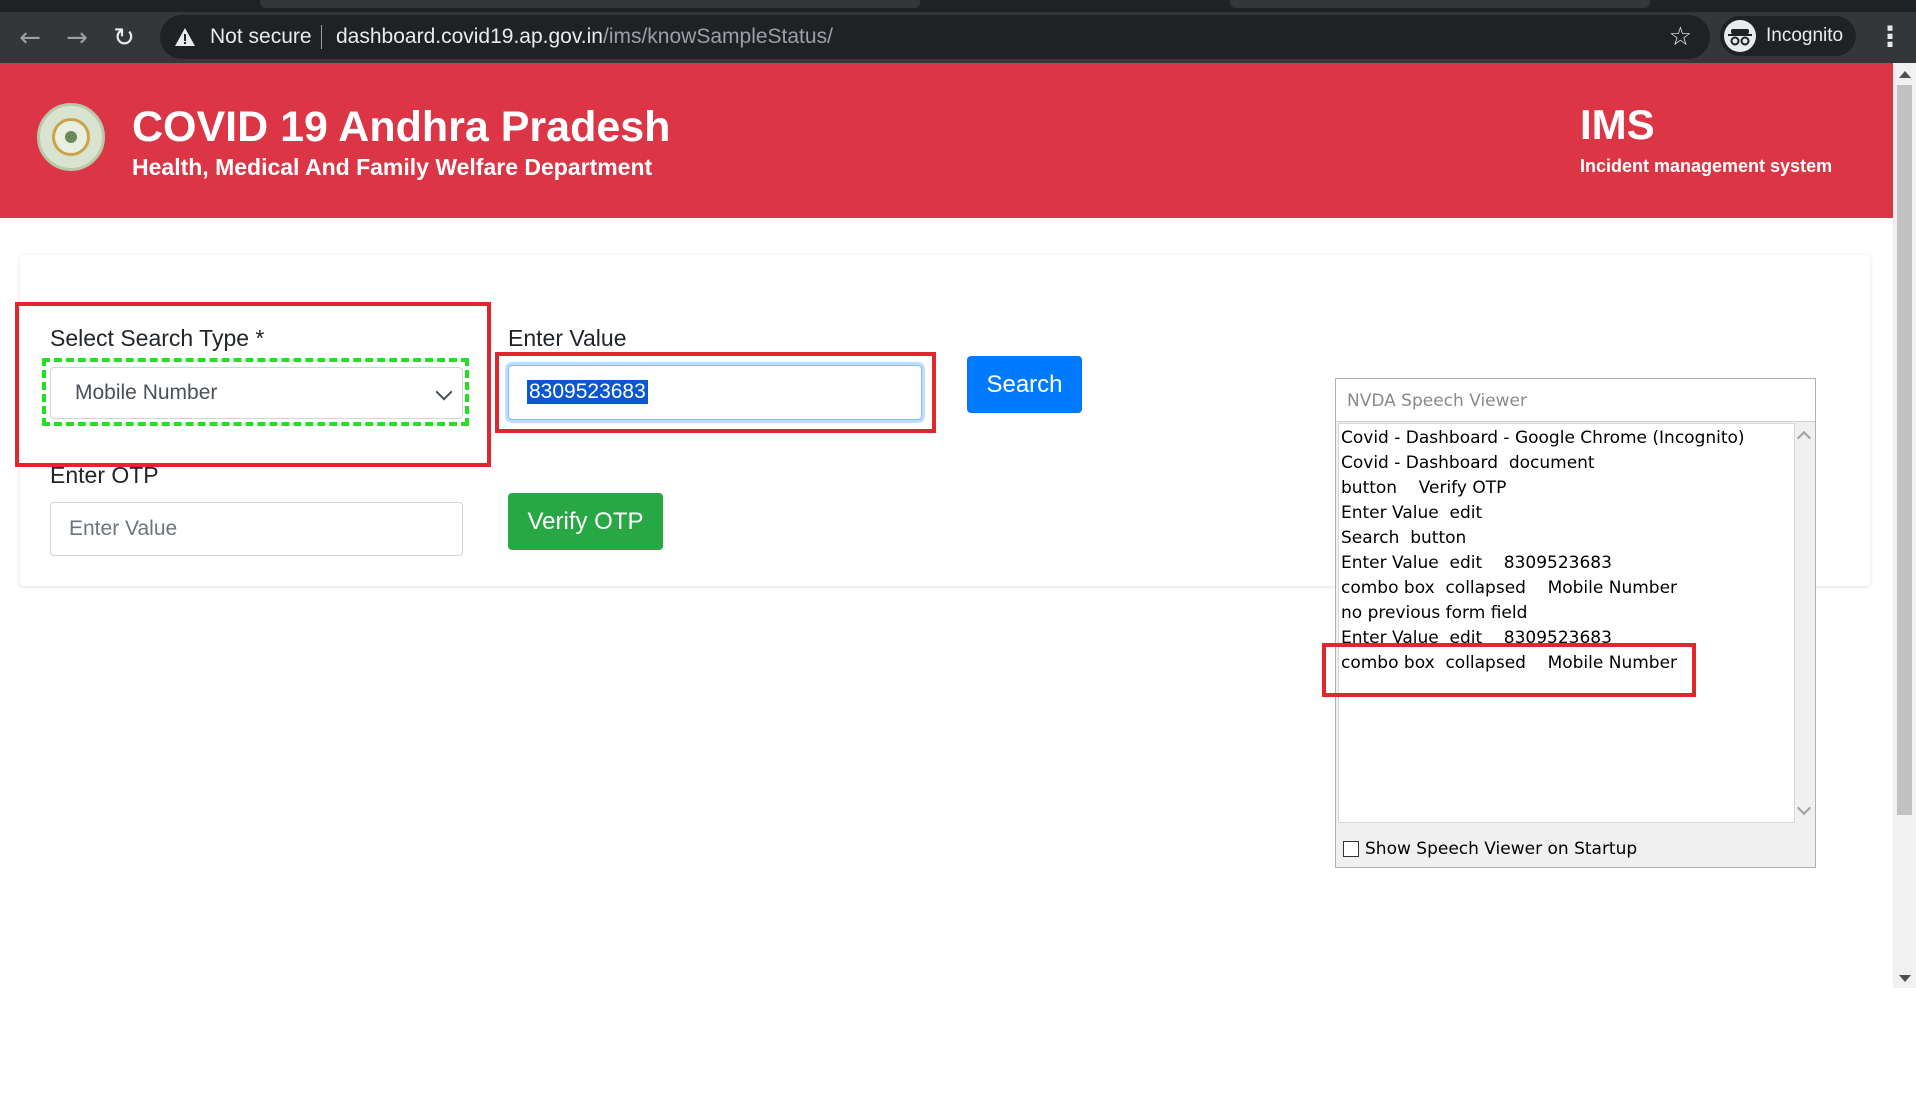 The height and width of the screenshot is (1106, 1916). Describe the element at coordinates (253, 384) in the screenshot. I see `annotation-box-search-type` at that location.